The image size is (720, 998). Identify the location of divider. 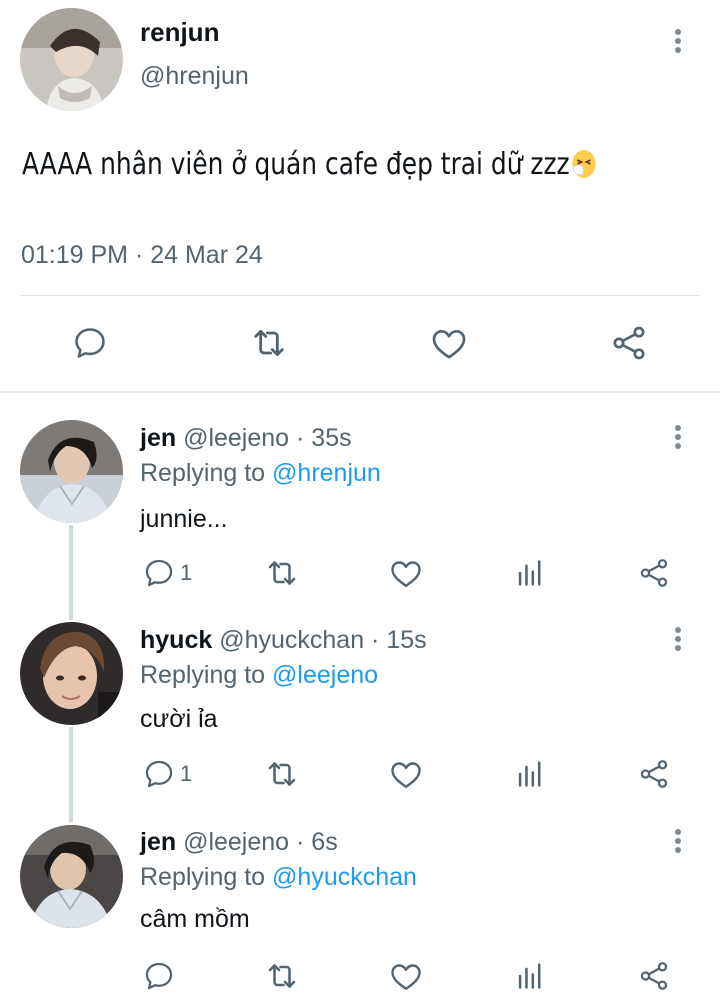
(360, 295).